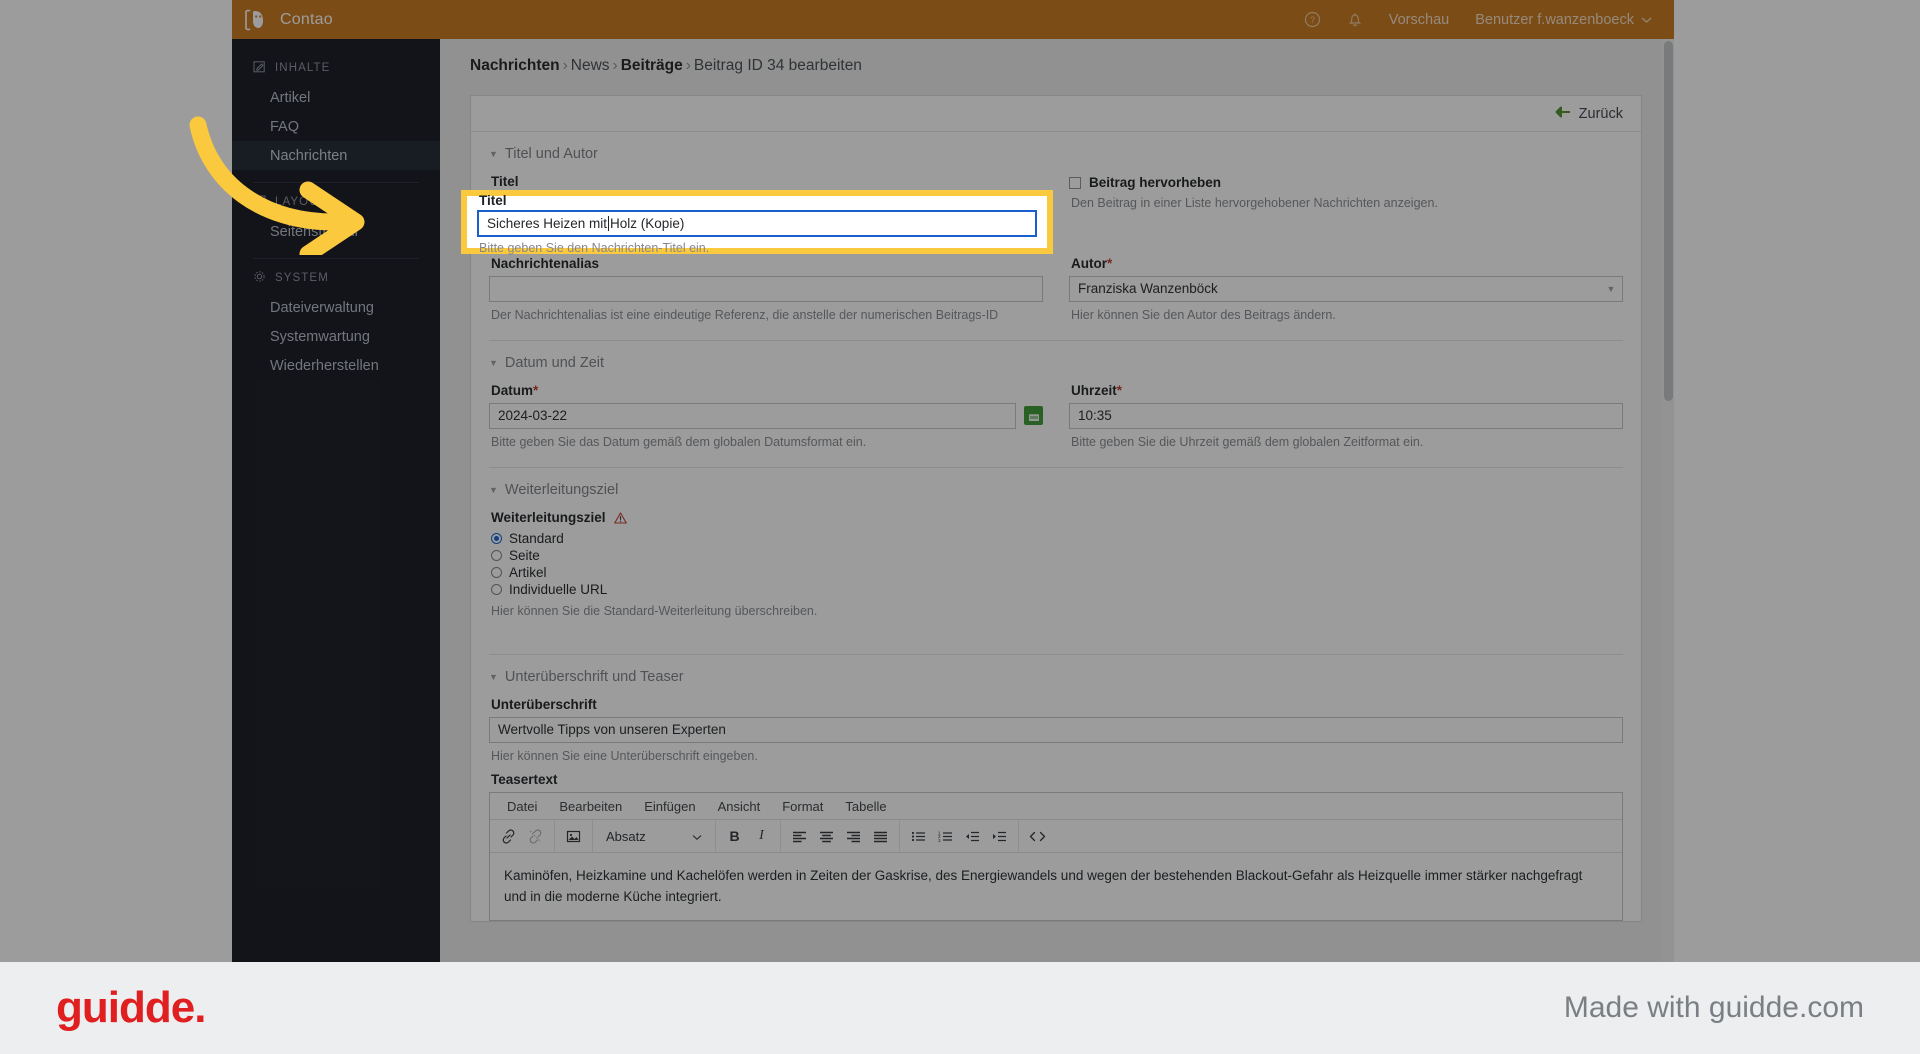 This screenshot has height=1054, width=1920. What do you see at coordinates (561, 489) in the screenshot?
I see `legend-label: Weiterleitungsziel` at bounding box center [561, 489].